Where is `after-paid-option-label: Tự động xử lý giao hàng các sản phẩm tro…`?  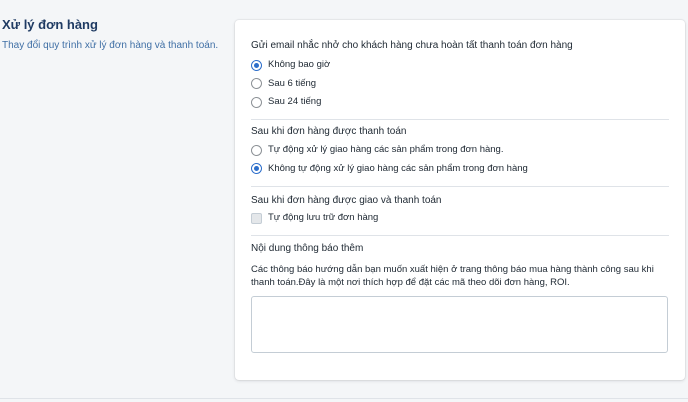 after-paid-option-label: Tự động xử lý giao hàng các sản phẩm tro… is located at coordinates (386, 150).